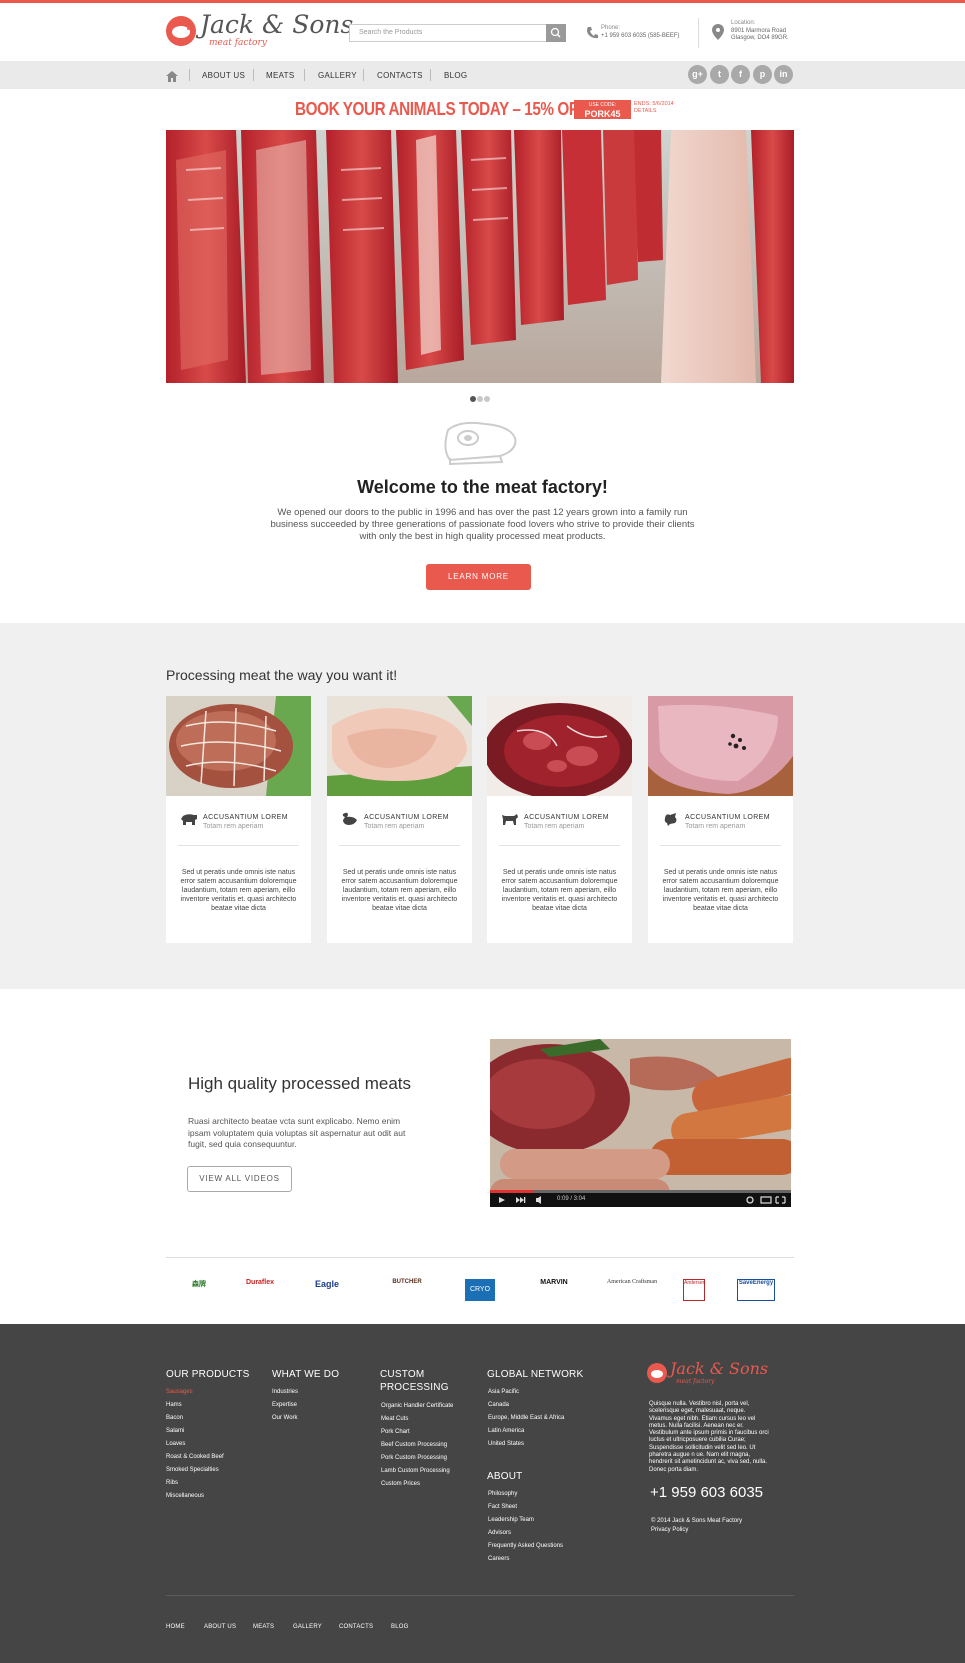 The width and height of the screenshot is (965, 1663). I want to click on promo-details-link: DETAILS, so click(645, 111).